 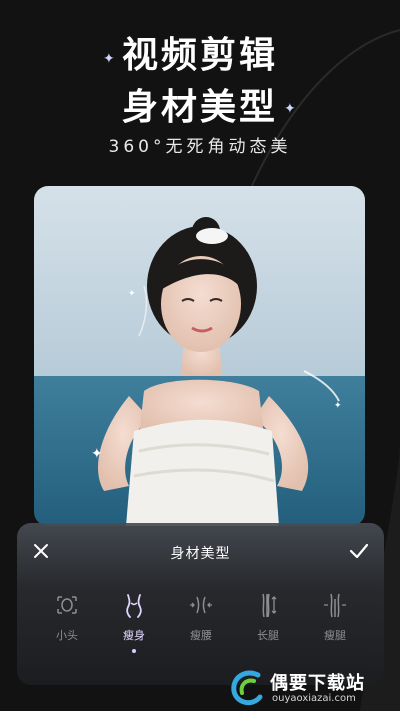 What do you see at coordinates (335, 605) in the screenshot?
I see `slim-legs-icon` at bounding box center [335, 605].